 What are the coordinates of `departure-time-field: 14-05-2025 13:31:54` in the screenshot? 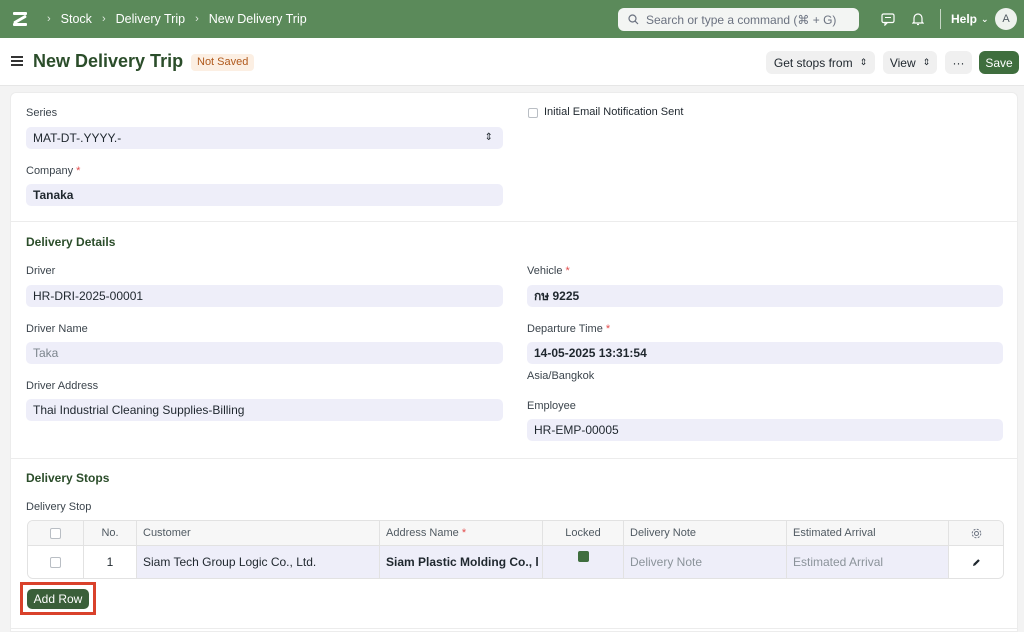 It's located at (765, 353).